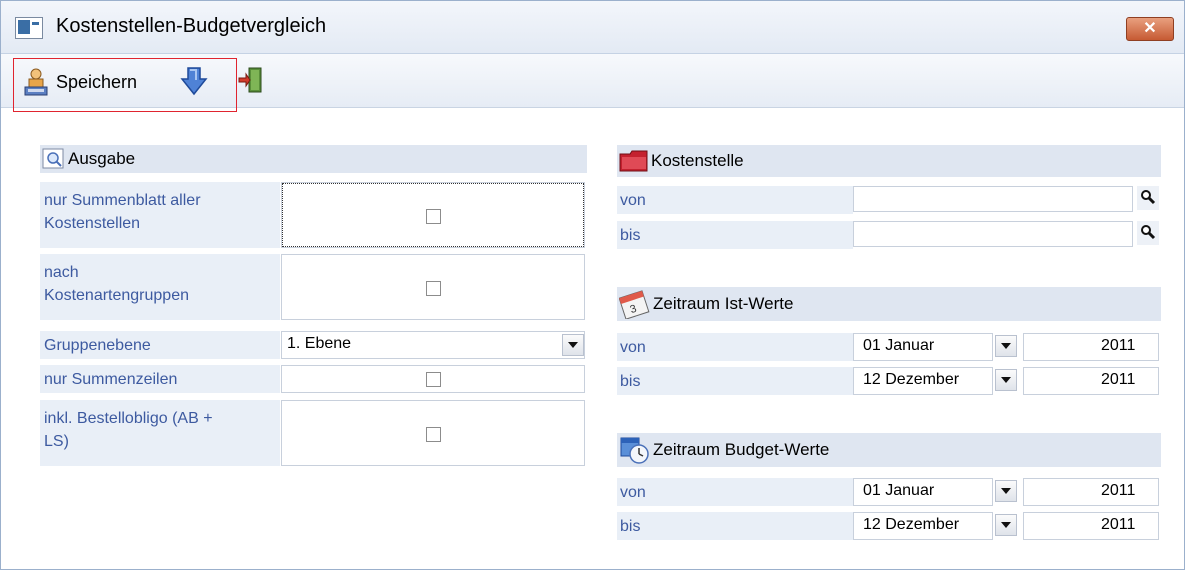 The width and height of the screenshot is (1185, 570). Describe the element at coordinates (911, 524) in the screenshot. I see `budget-bis-month-value: 12 Dezember` at that location.